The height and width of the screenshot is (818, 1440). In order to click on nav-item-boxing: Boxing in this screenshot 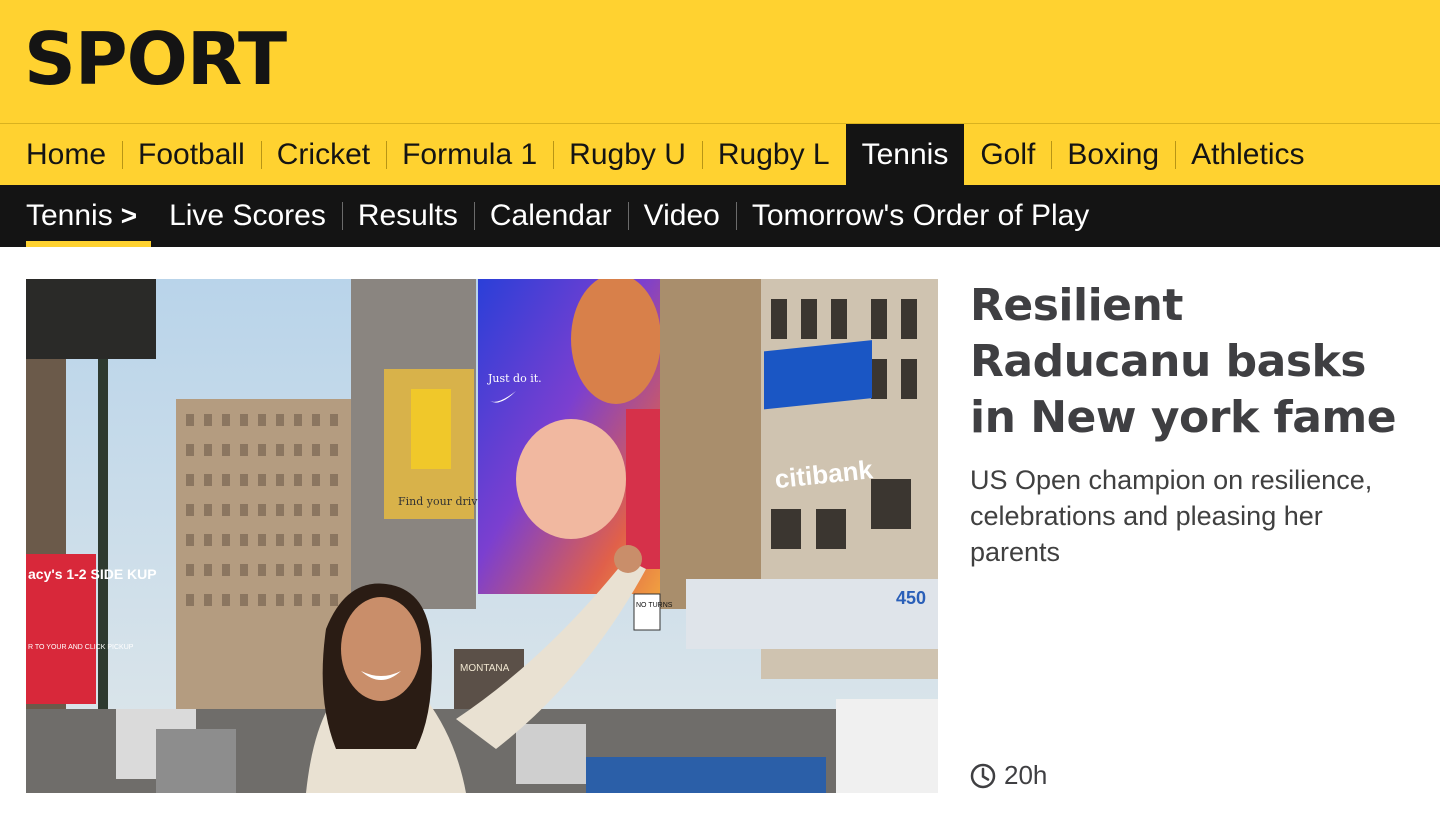, I will do `click(1113, 154)`.